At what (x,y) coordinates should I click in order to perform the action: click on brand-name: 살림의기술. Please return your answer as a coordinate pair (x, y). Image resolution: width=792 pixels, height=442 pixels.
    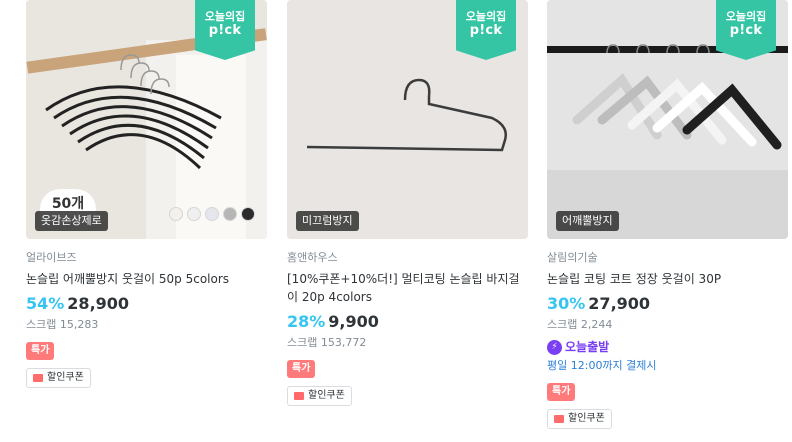
    Looking at the image, I should click on (667, 257).